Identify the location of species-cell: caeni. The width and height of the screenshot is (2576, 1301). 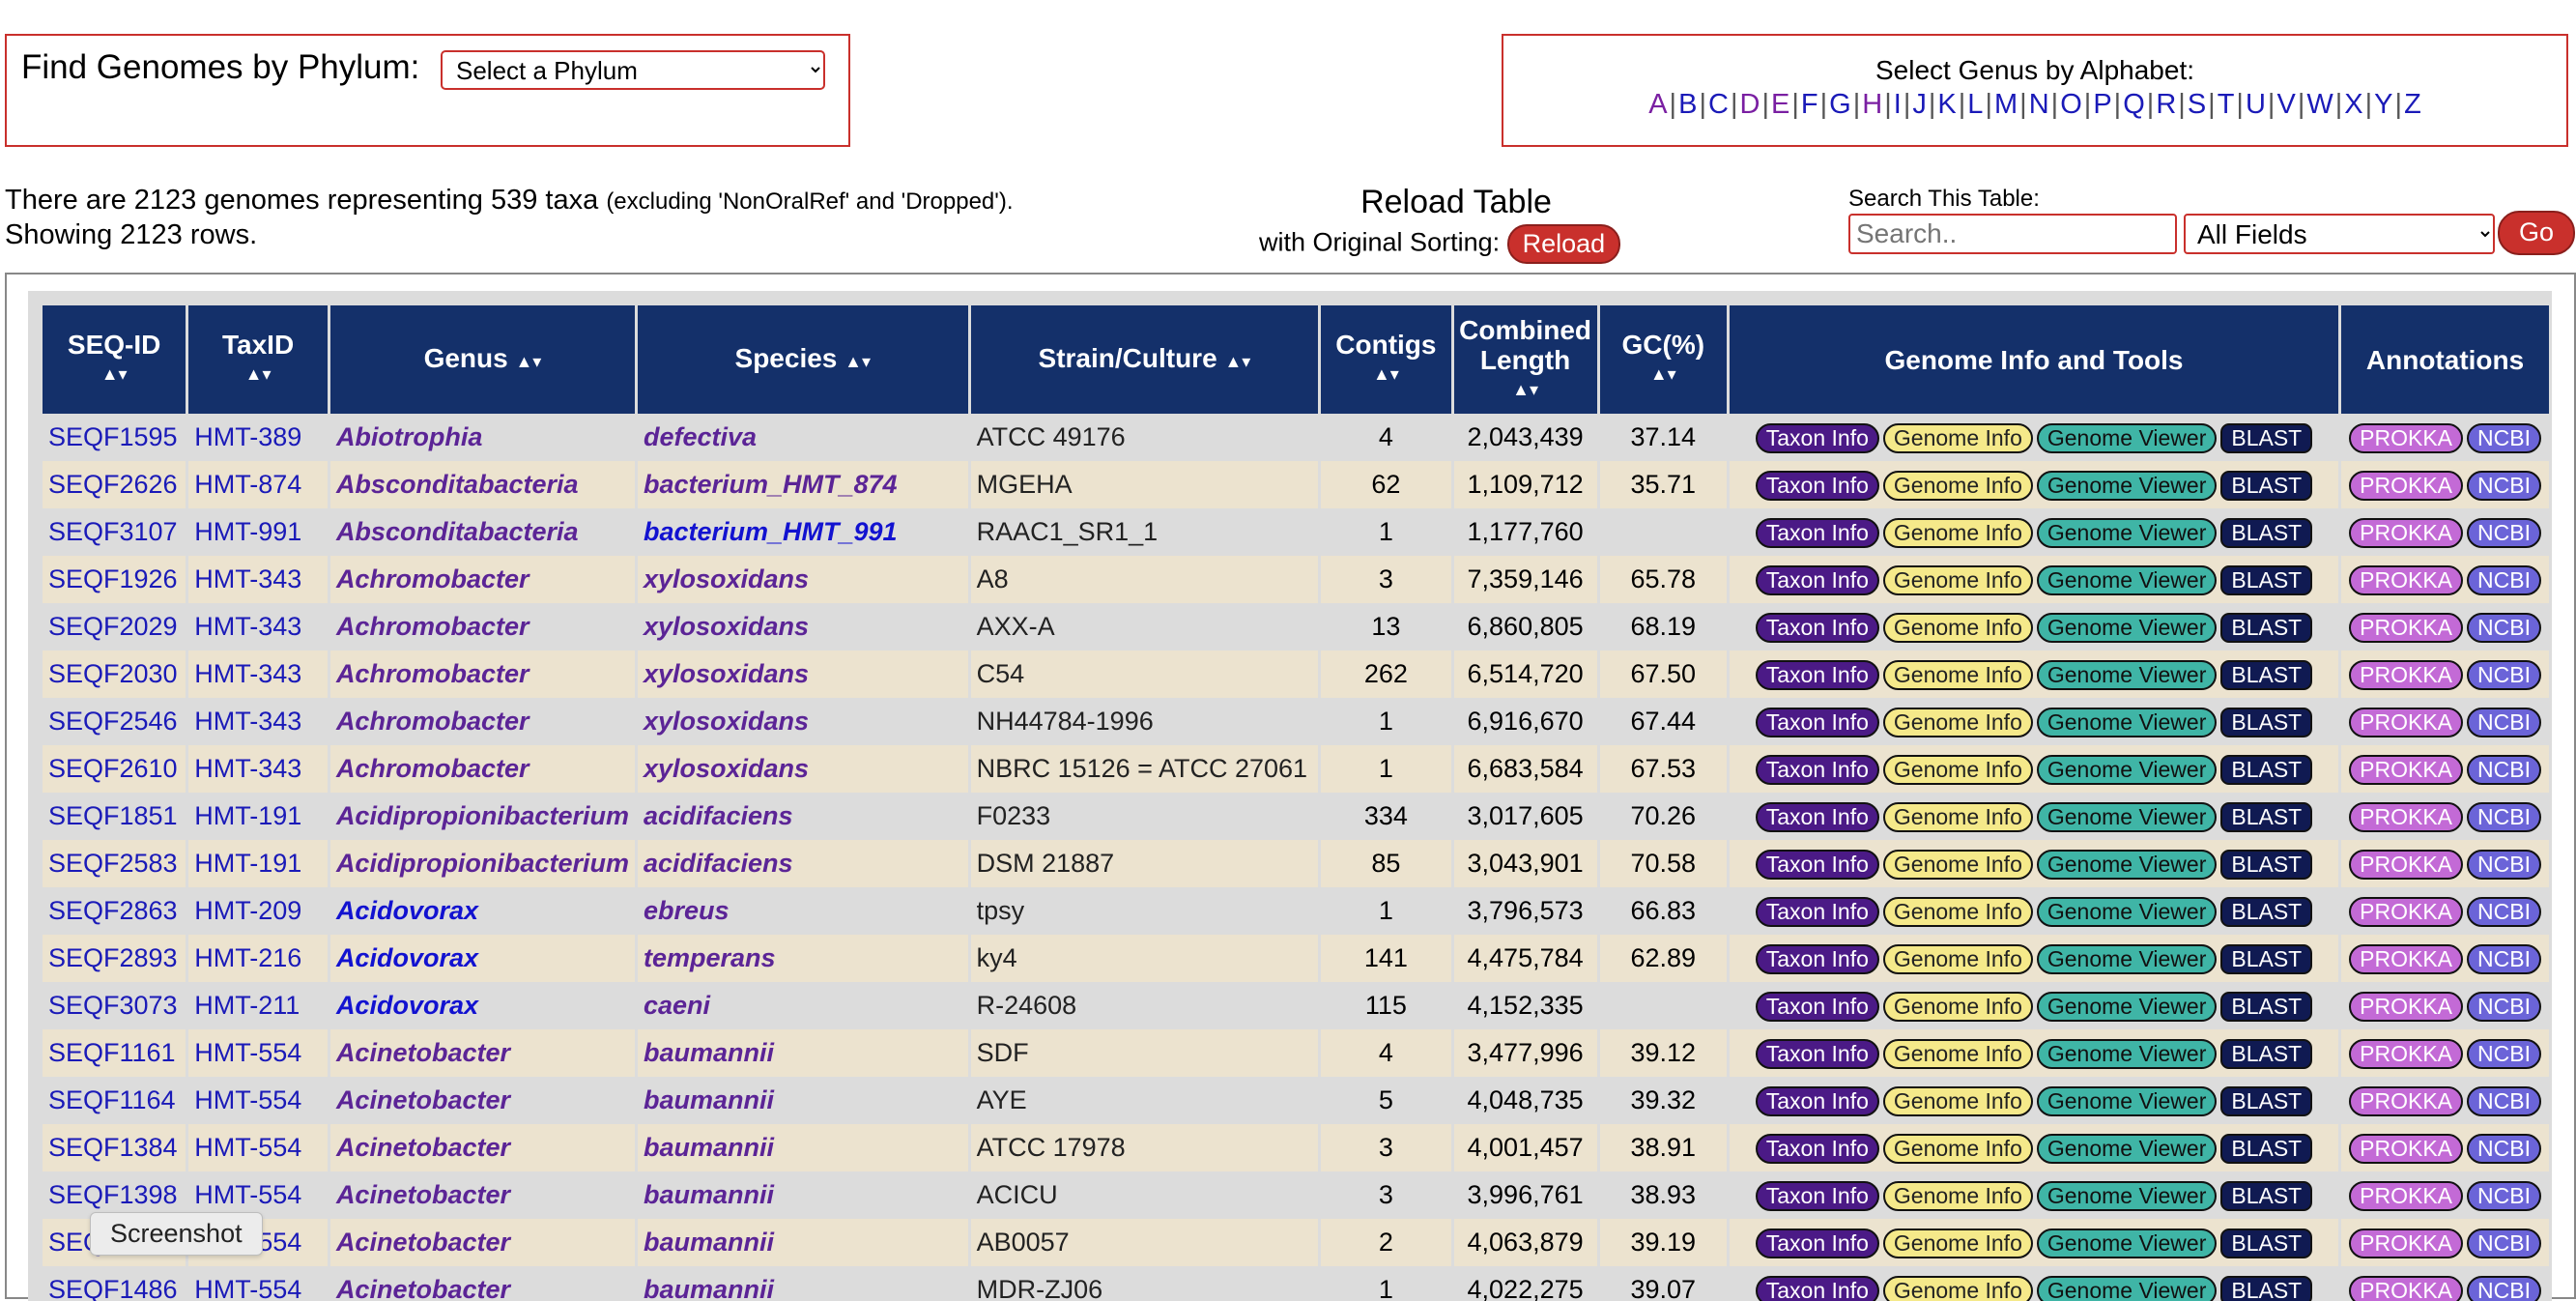
(803, 1005).